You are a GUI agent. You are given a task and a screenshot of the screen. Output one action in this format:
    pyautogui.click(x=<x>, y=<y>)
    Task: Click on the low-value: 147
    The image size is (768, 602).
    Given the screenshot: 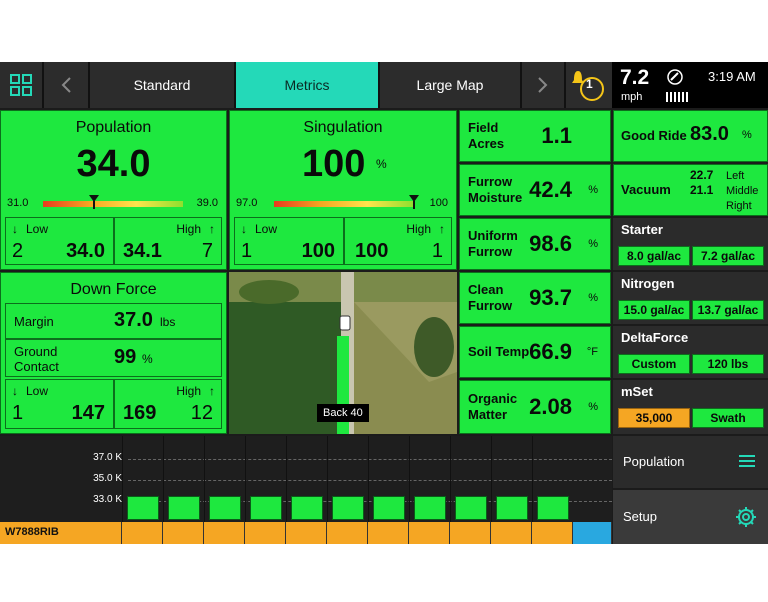 What is the action you would take?
    pyautogui.click(x=88, y=413)
    